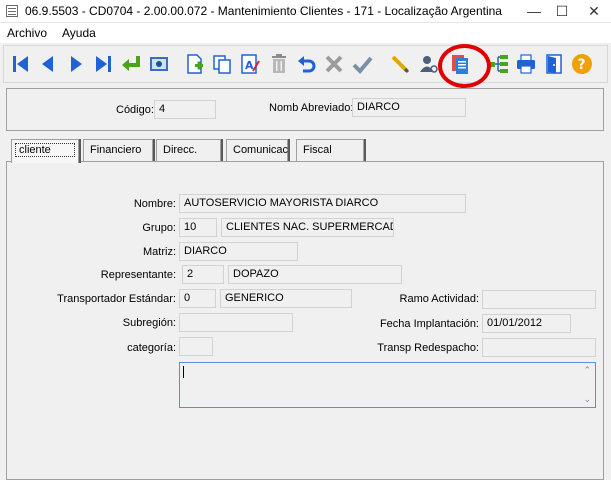 The image size is (611, 480). I want to click on tab-cliente: cliente, so click(45, 151).